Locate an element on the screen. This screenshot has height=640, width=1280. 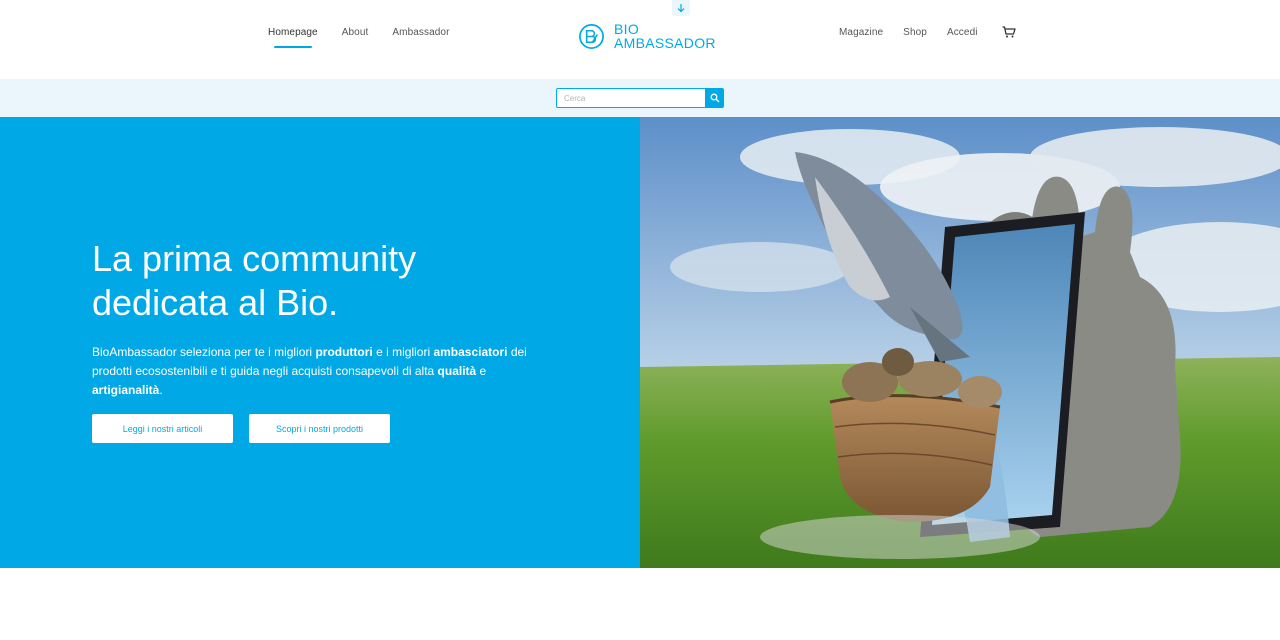
highlight-artigianalita: artigianalità is located at coordinates (126, 390).